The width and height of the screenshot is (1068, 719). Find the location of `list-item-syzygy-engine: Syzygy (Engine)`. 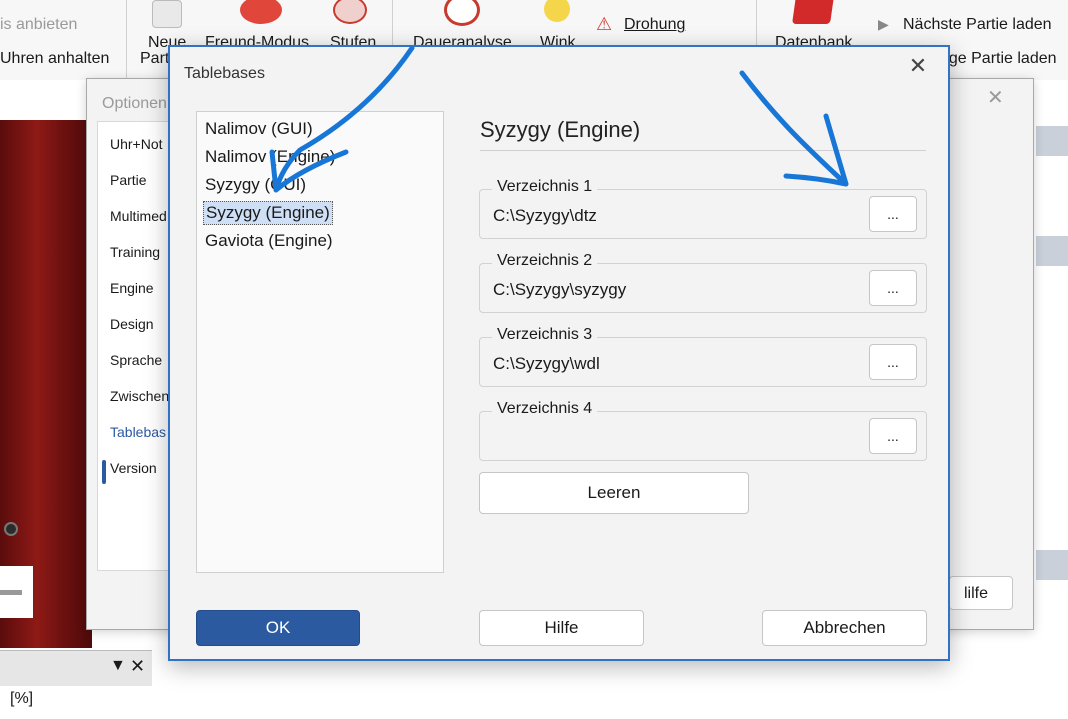

list-item-syzygy-engine: Syzygy (Engine) is located at coordinates (268, 213).